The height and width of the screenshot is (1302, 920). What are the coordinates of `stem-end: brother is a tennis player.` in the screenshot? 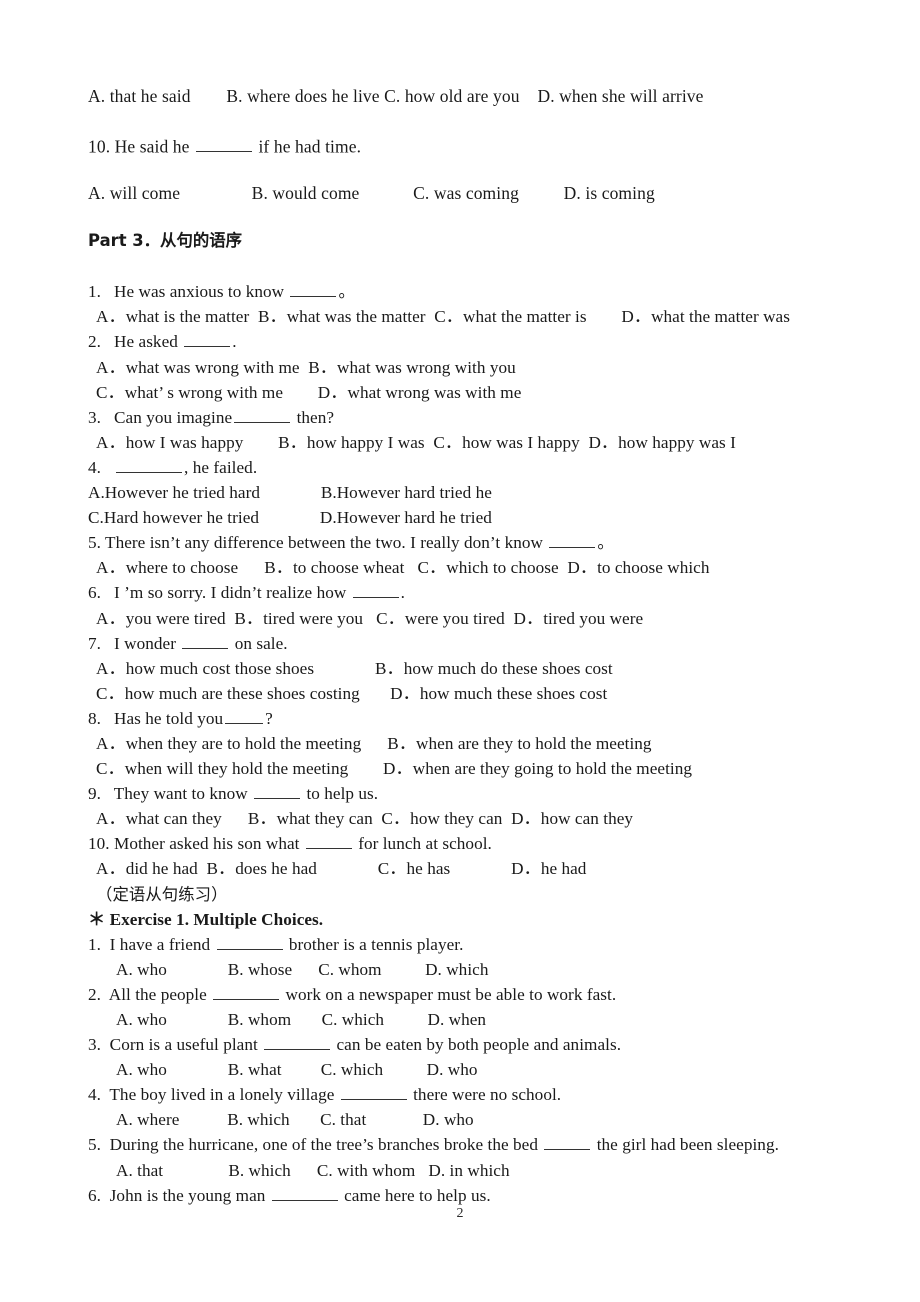 It's located at (374, 944).